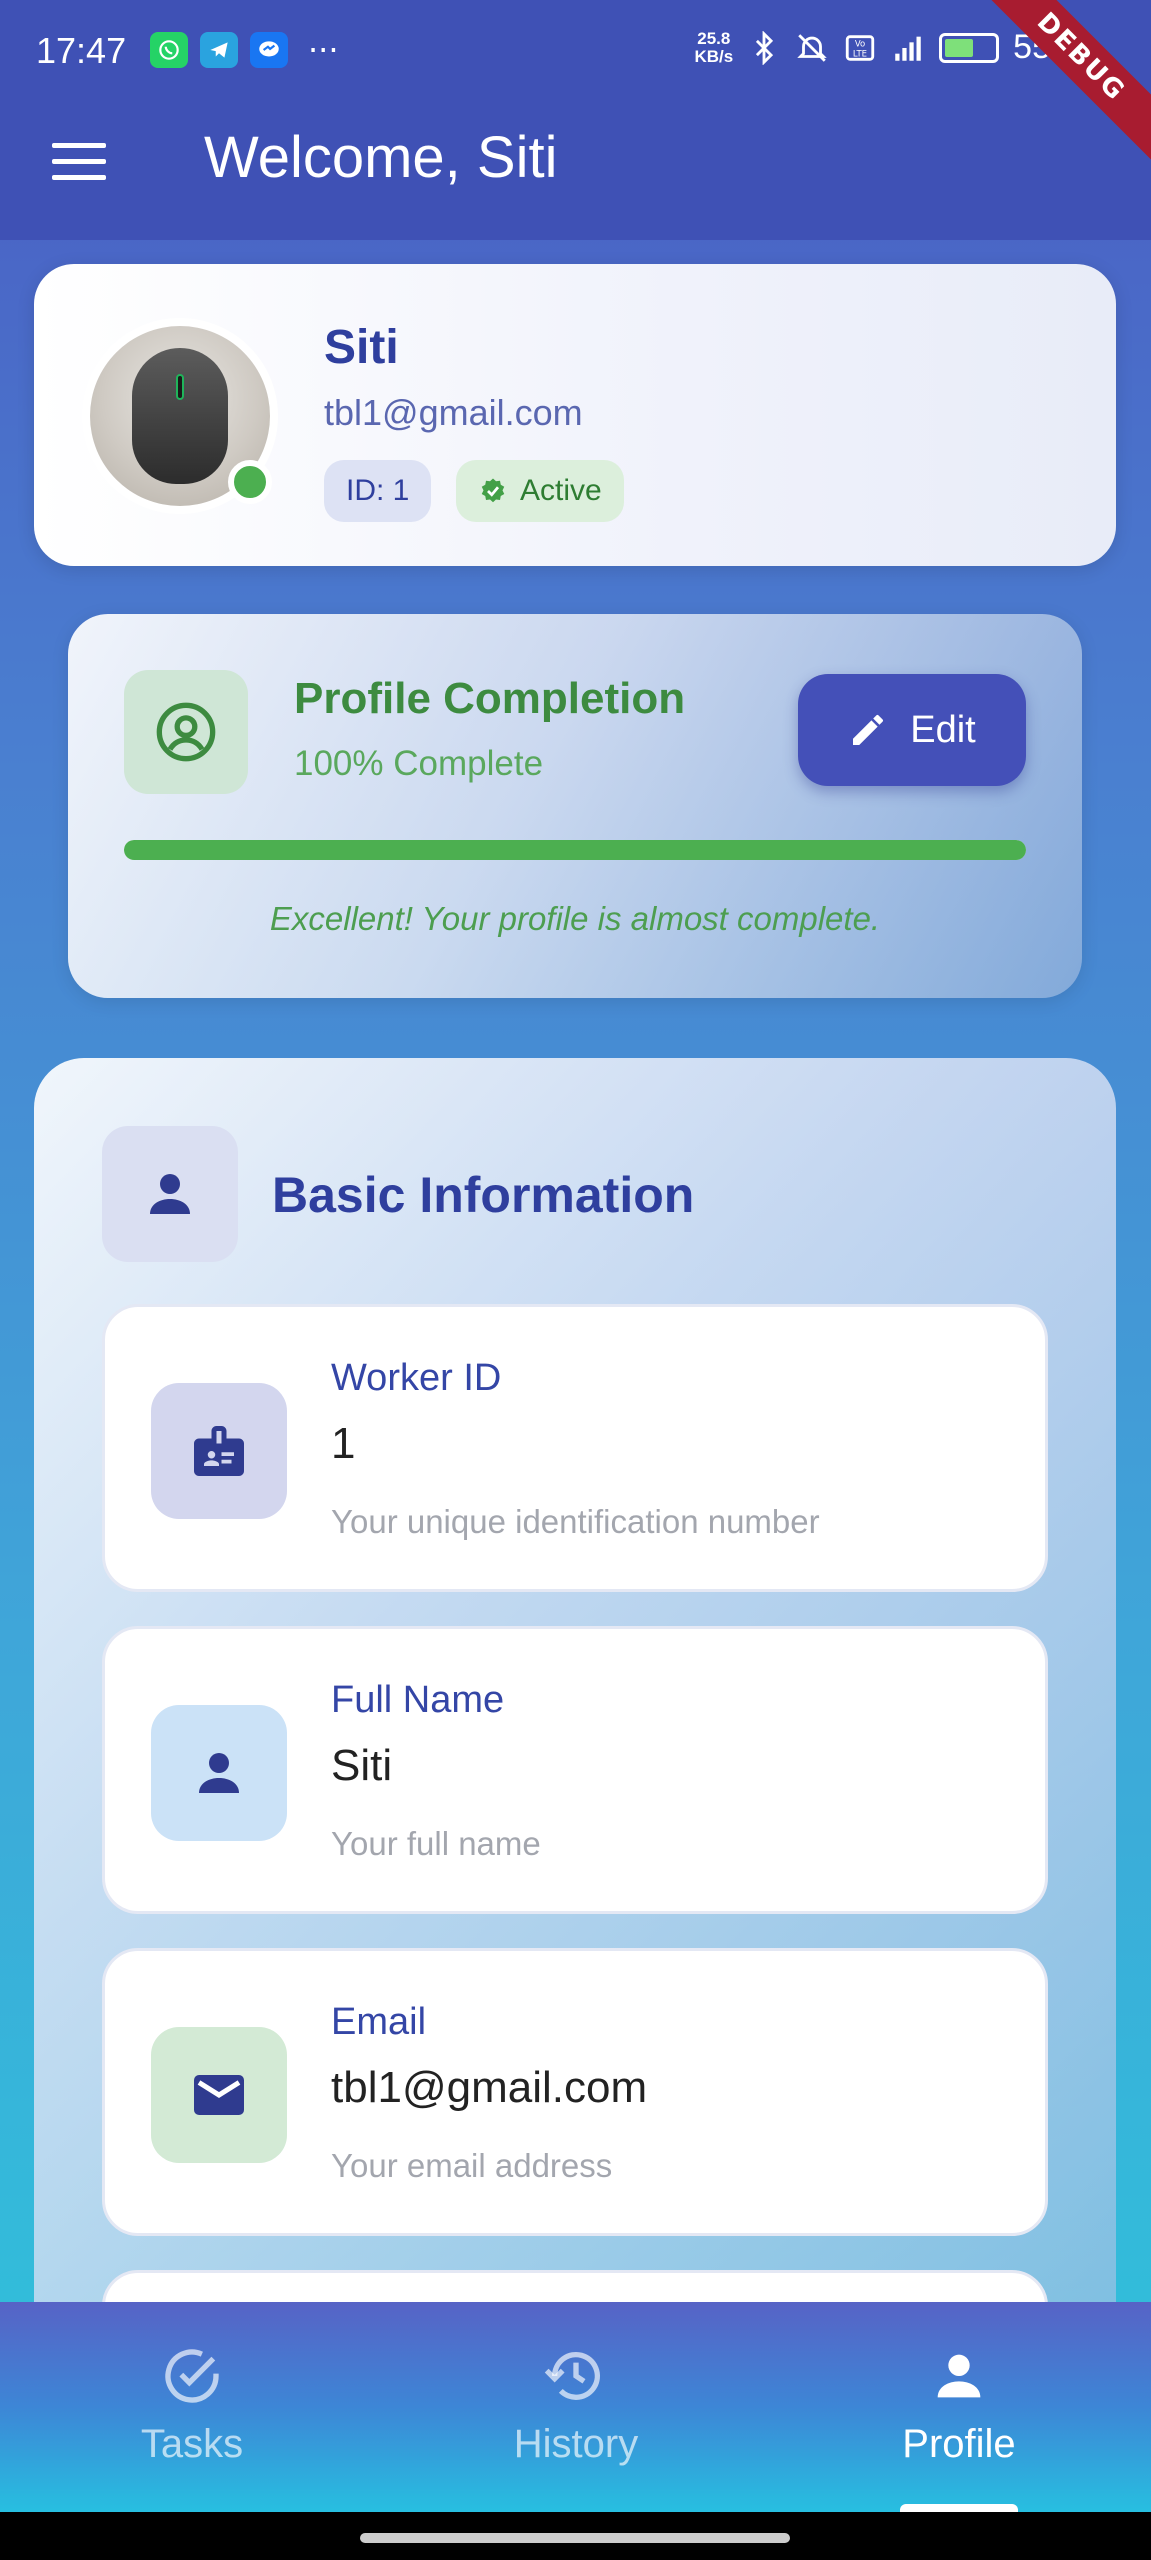  Describe the element at coordinates (860, 44) in the screenshot. I see `volte-label: Vo` at that location.